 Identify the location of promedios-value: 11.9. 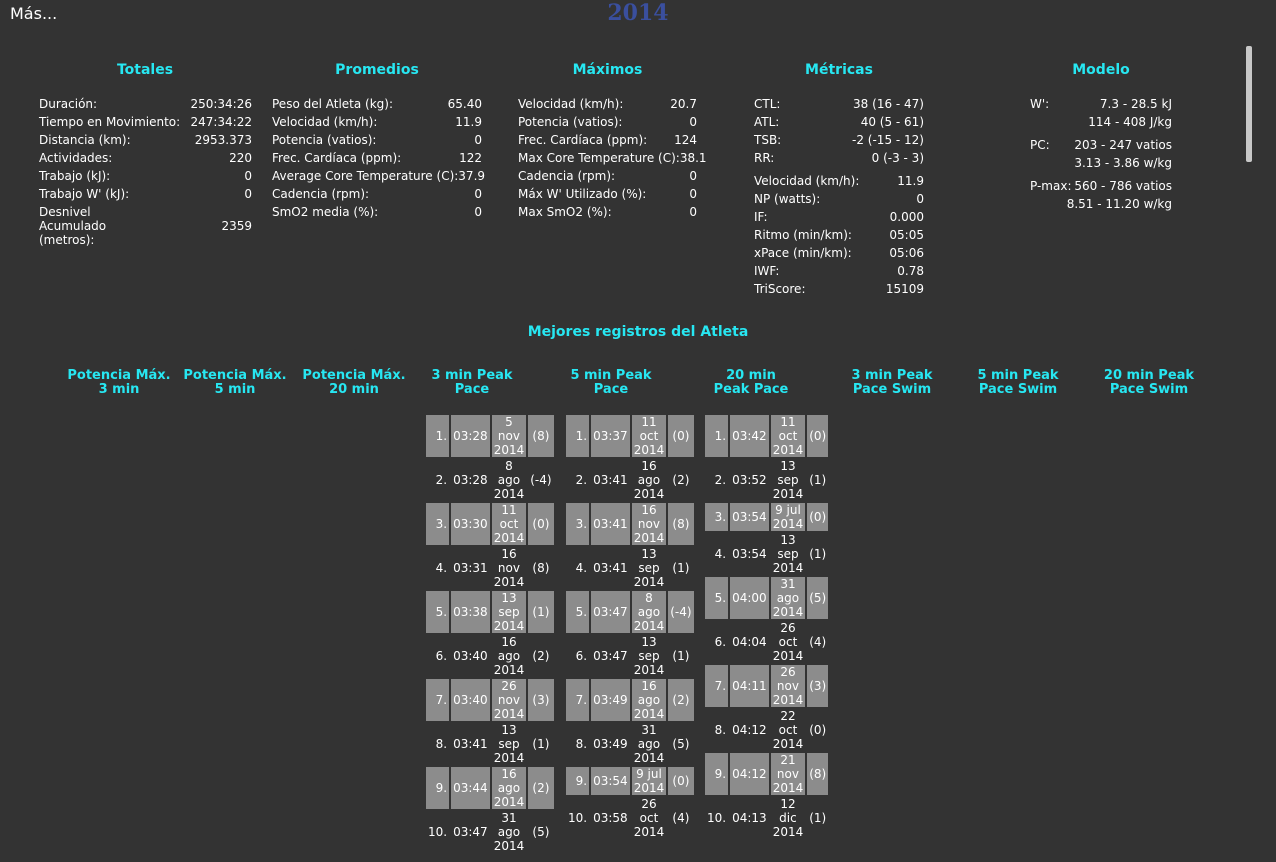
(468, 122).